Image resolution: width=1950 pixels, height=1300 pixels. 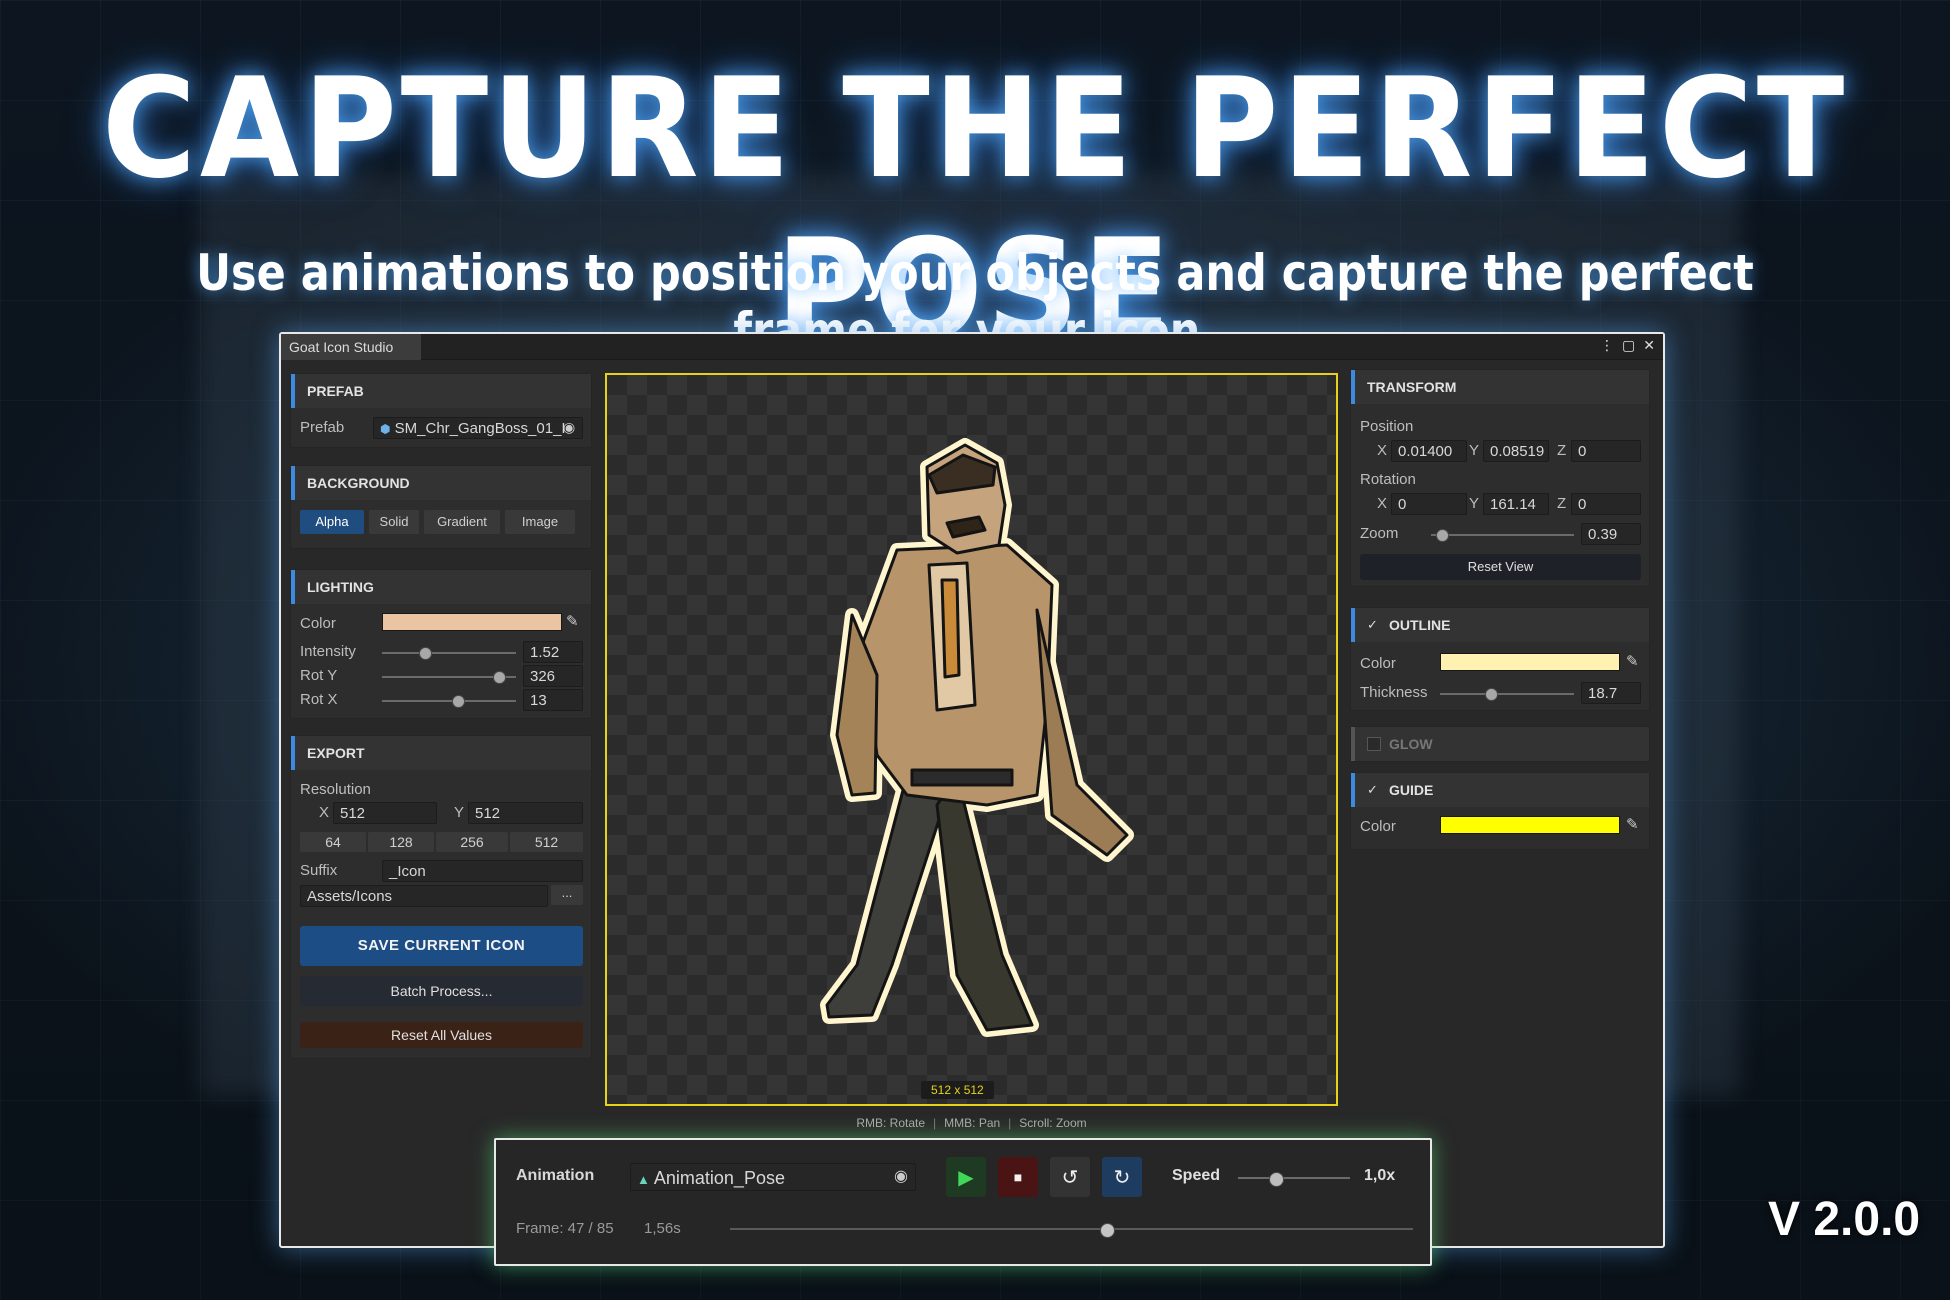 What do you see at coordinates (569, 427) in the screenshot?
I see `object-picker-icon: ◉` at bounding box center [569, 427].